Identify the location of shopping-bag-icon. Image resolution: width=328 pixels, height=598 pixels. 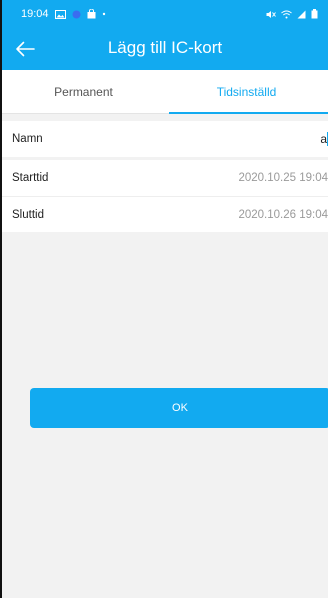
(91, 14).